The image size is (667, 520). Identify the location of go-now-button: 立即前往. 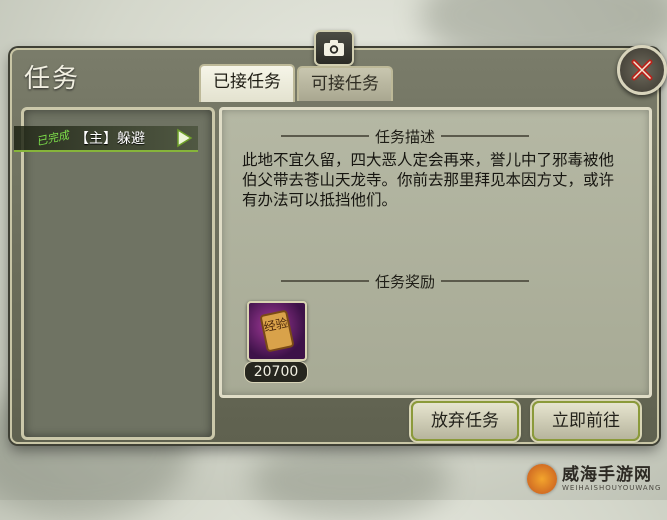
(586, 421).